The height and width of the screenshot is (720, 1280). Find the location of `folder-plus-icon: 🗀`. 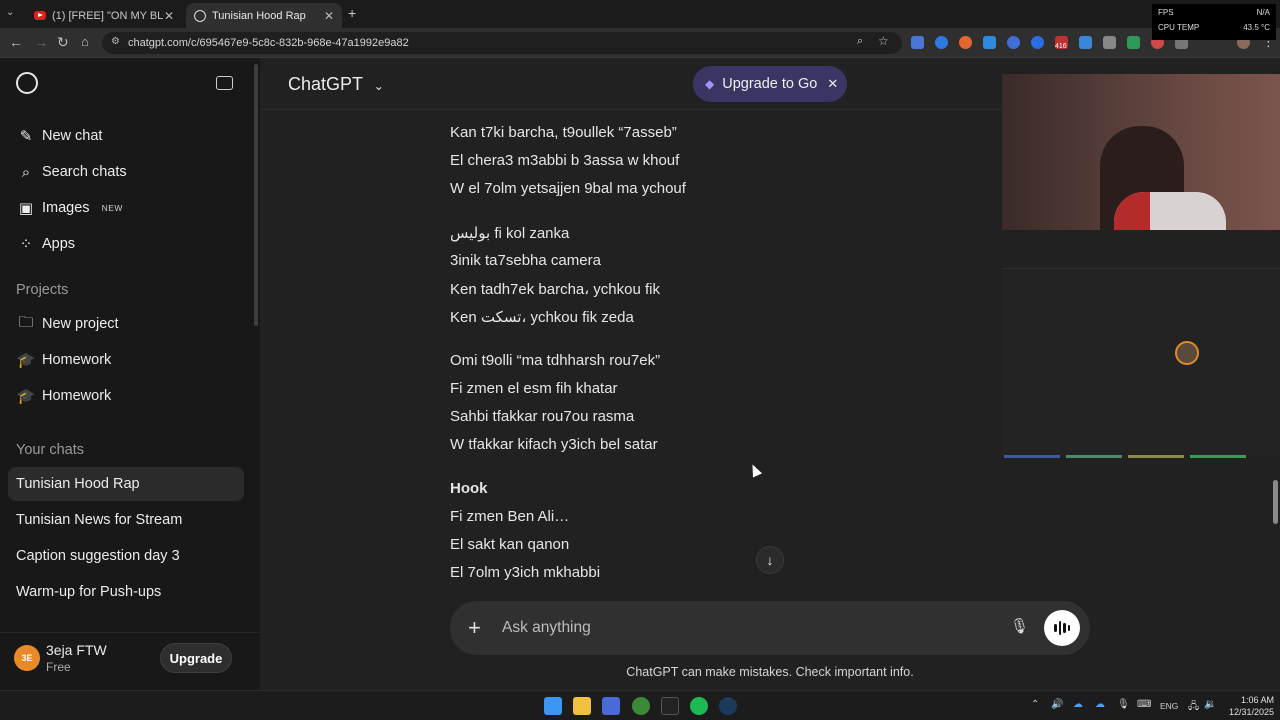

folder-plus-icon: 🗀 is located at coordinates (26, 322).